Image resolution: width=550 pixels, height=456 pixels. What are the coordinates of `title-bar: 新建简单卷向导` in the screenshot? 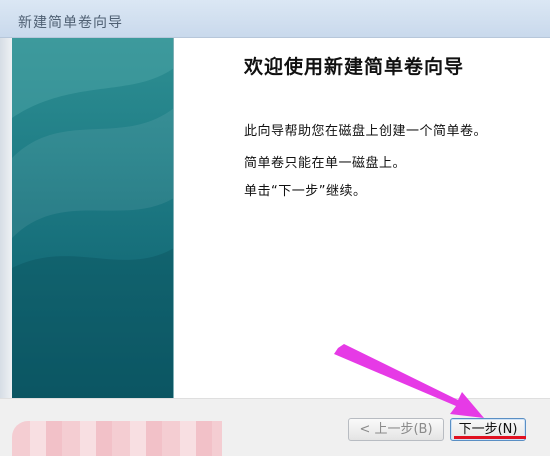 It's located at (275, 19).